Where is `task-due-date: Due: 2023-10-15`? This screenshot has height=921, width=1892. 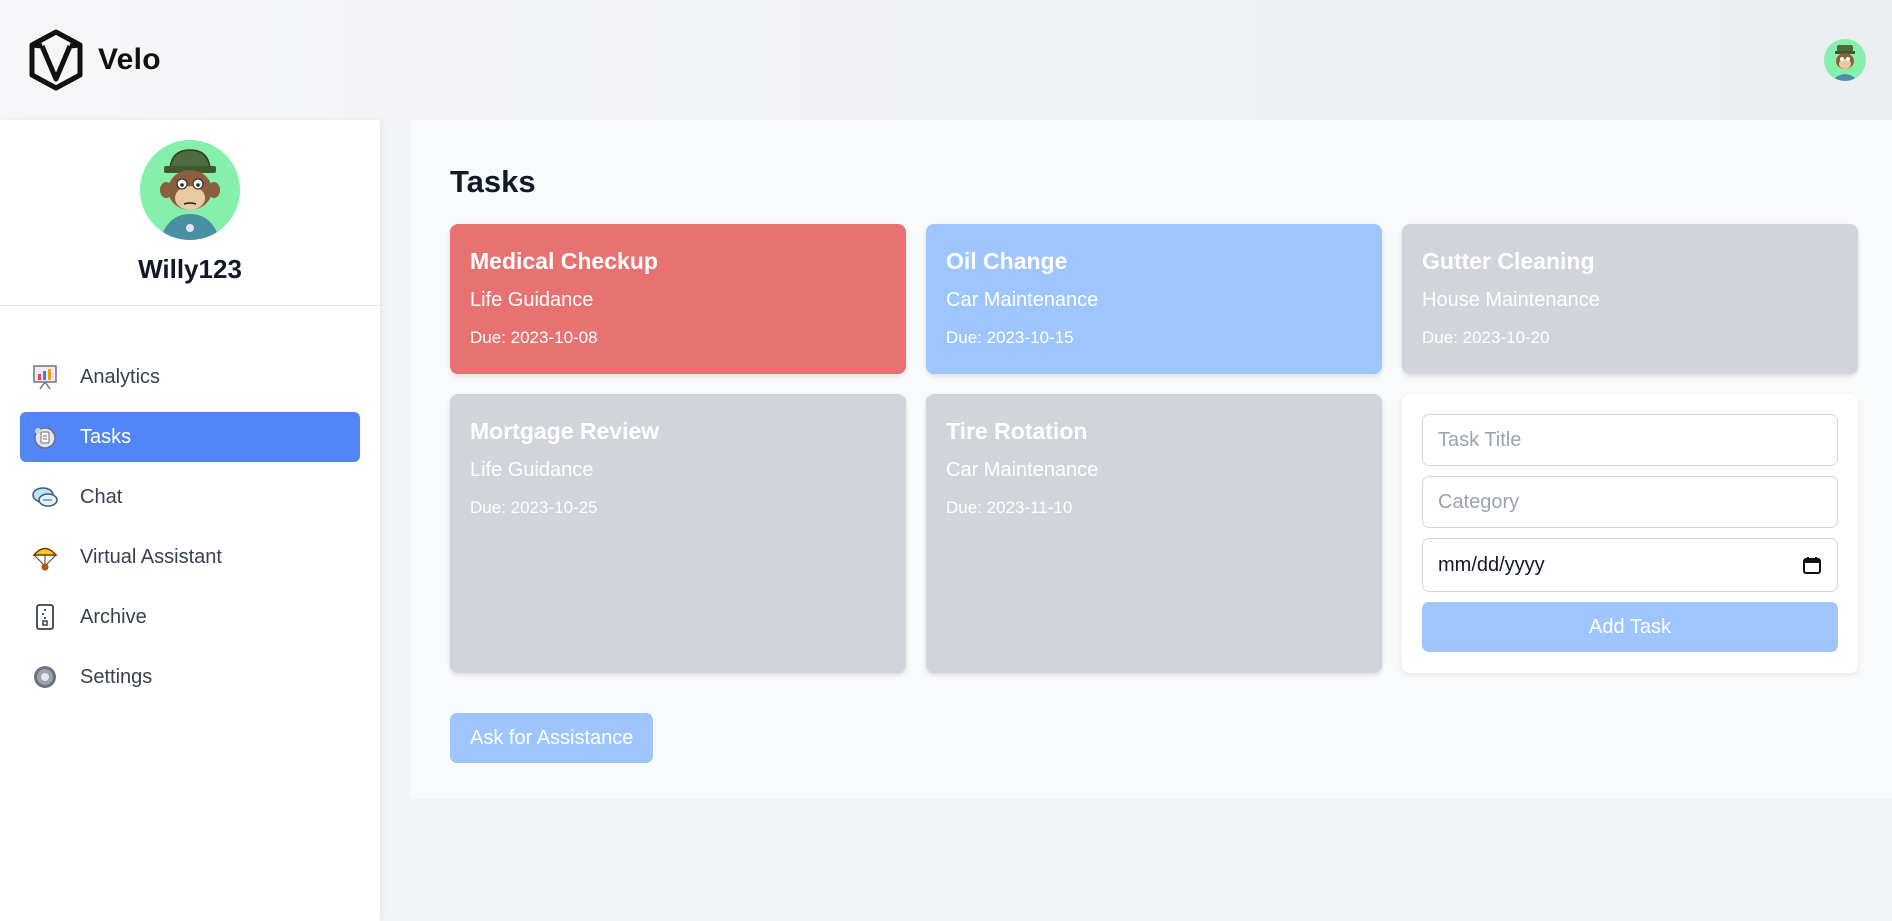 task-due-date: Due: 2023-10-15 is located at coordinates (1010, 337).